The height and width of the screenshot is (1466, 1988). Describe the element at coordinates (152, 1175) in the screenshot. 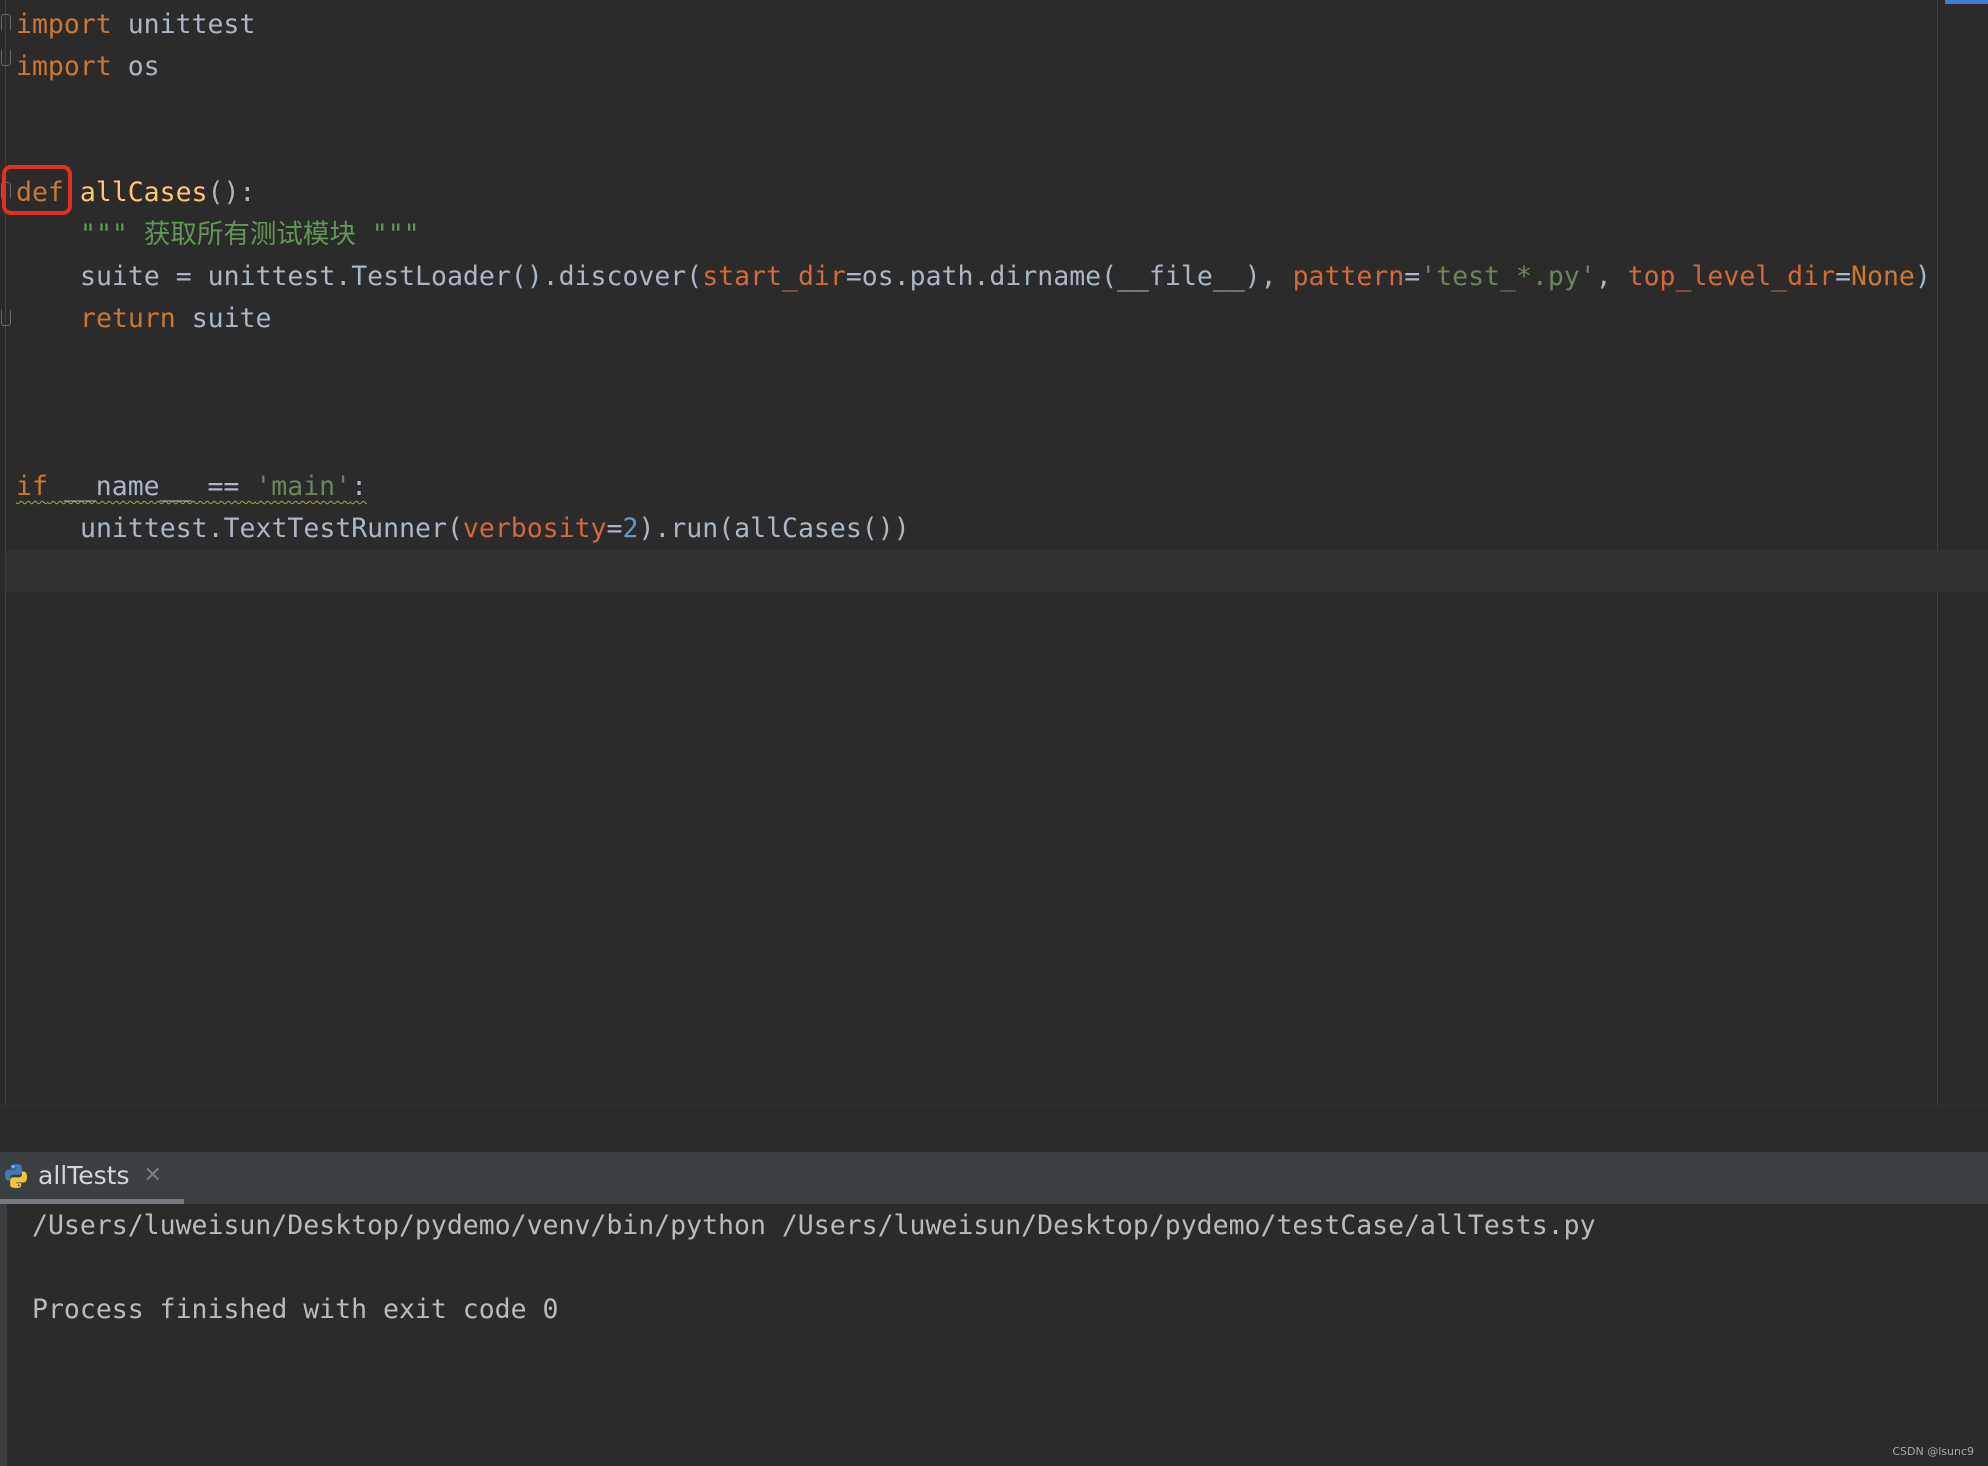

I see `close-icon: ✕` at that location.